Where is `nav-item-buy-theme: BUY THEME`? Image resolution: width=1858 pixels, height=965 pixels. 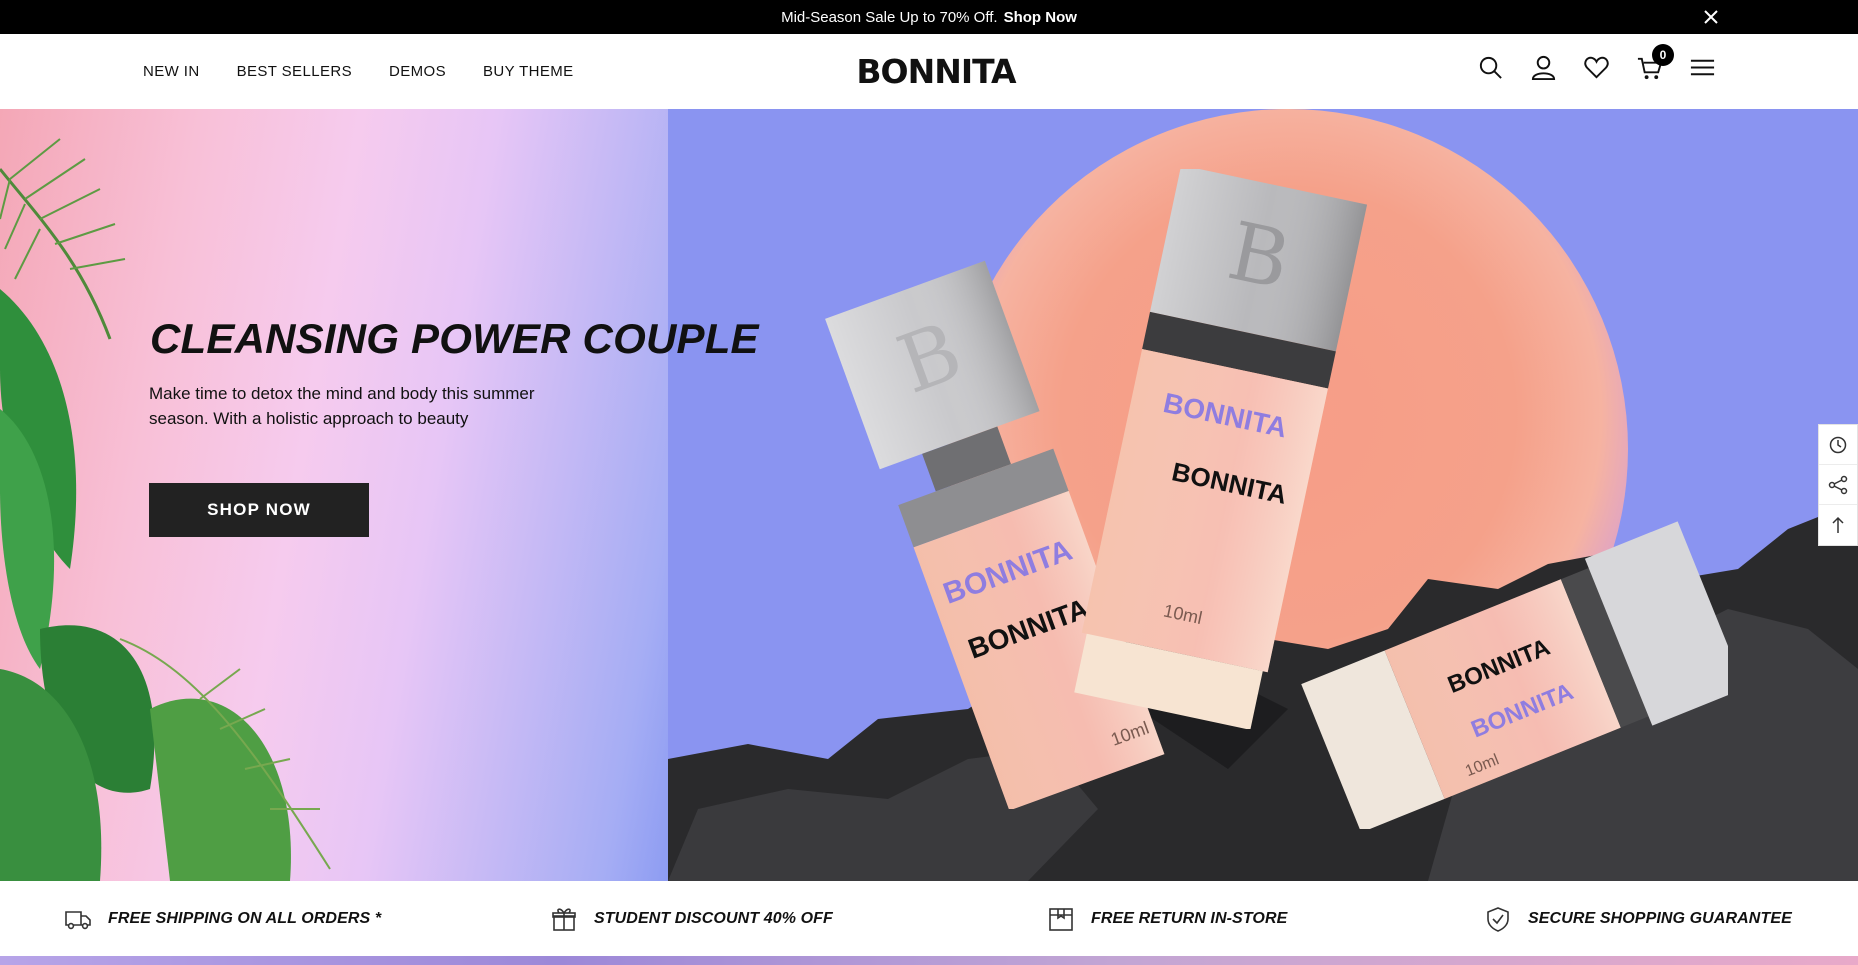
nav-item-buy-theme: BUY THEME is located at coordinates (528, 71).